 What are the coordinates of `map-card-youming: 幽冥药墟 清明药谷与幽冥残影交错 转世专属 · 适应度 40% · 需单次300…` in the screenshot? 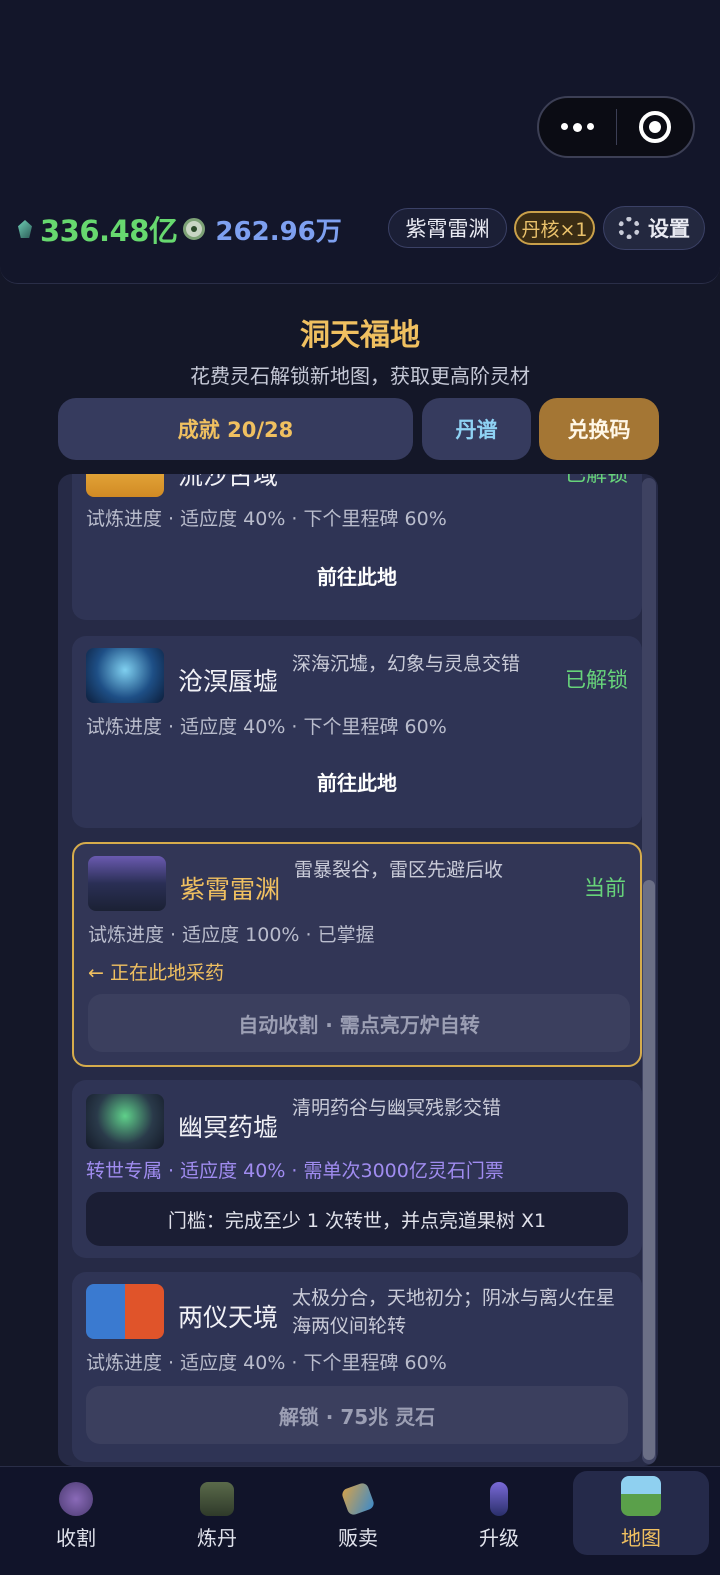 It's located at (357, 1169).